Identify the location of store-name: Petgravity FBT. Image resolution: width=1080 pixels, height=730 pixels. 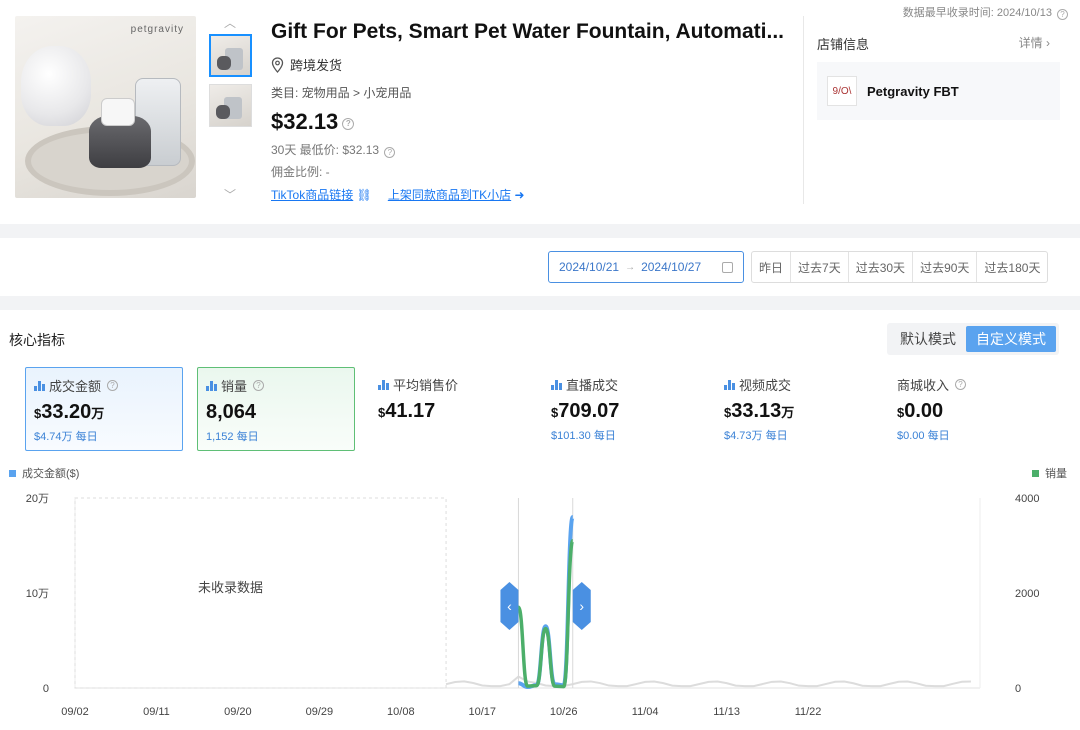
(913, 91).